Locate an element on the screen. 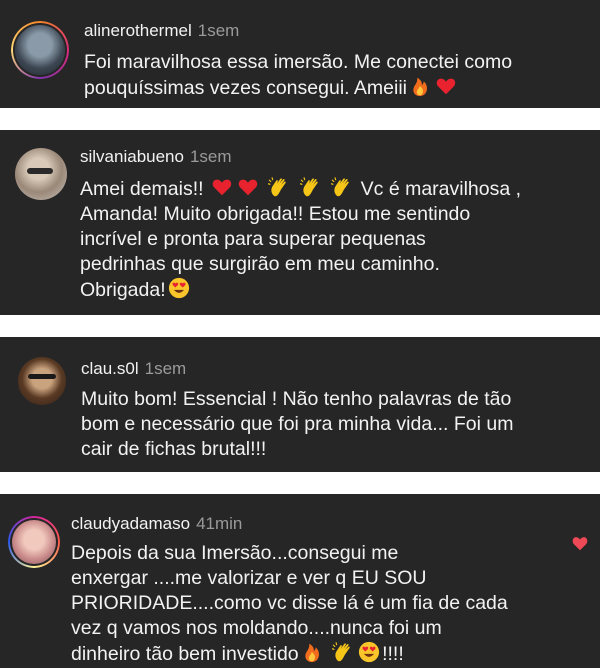 The width and height of the screenshot is (600, 668). comment-header: clau.s0l 1sem is located at coordinates (133, 369).